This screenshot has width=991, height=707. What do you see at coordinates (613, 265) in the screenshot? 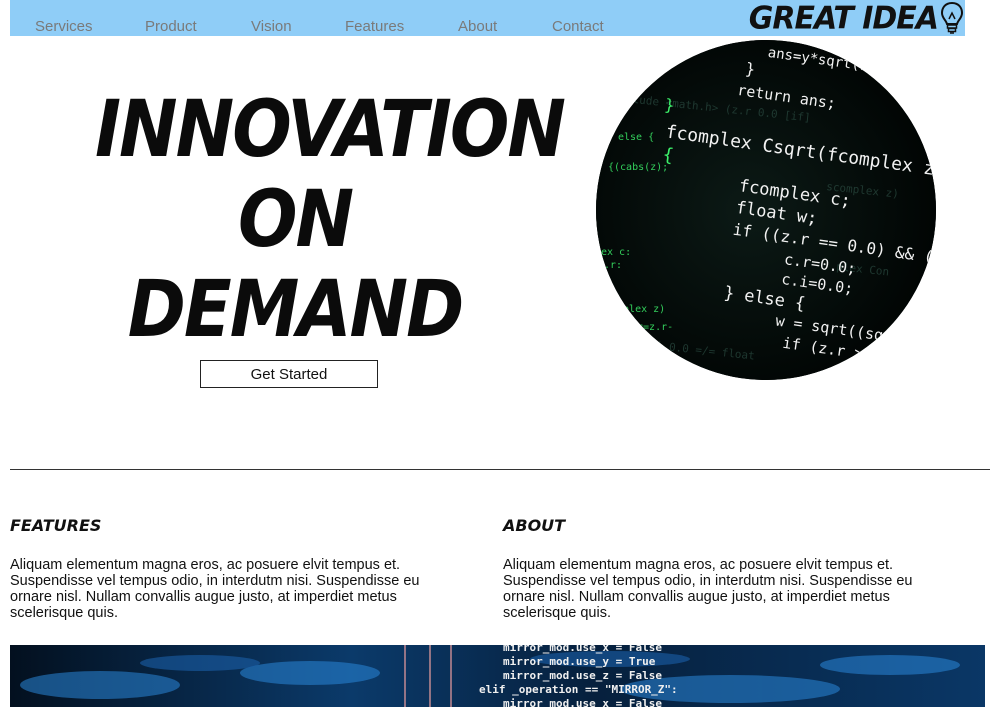
I see `svg-text: .r:` at bounding box center [613, 265].